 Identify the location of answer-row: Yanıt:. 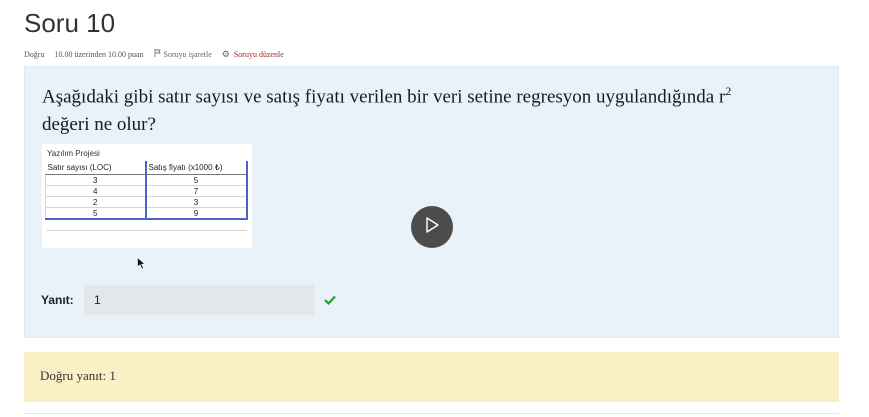
(188, 300).